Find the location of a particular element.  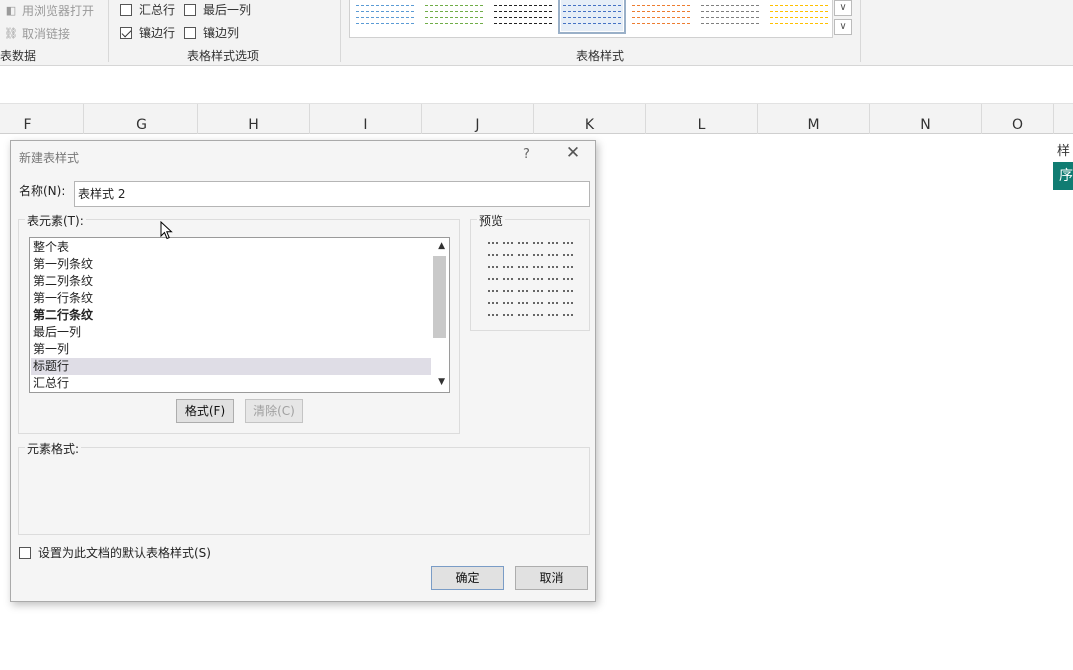

preview-grid is located at coordinates (532, 281).